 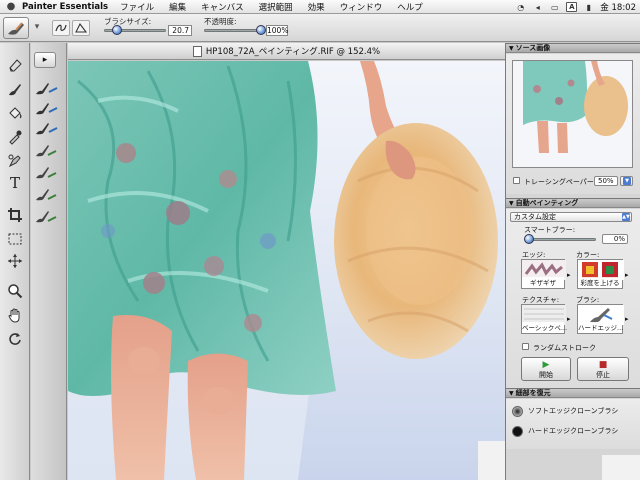 I want to click on menu-file: ファイル, so click(x=137, y=7).